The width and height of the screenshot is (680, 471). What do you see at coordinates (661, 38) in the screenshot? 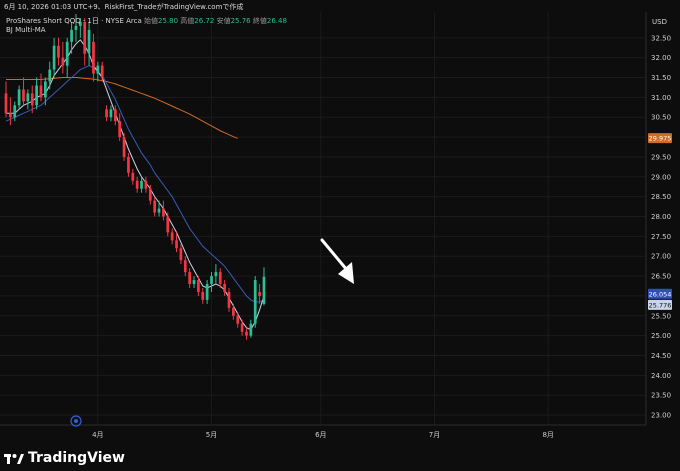
I see `price-tick-label: 32.50` at bounding box center [661, 38].